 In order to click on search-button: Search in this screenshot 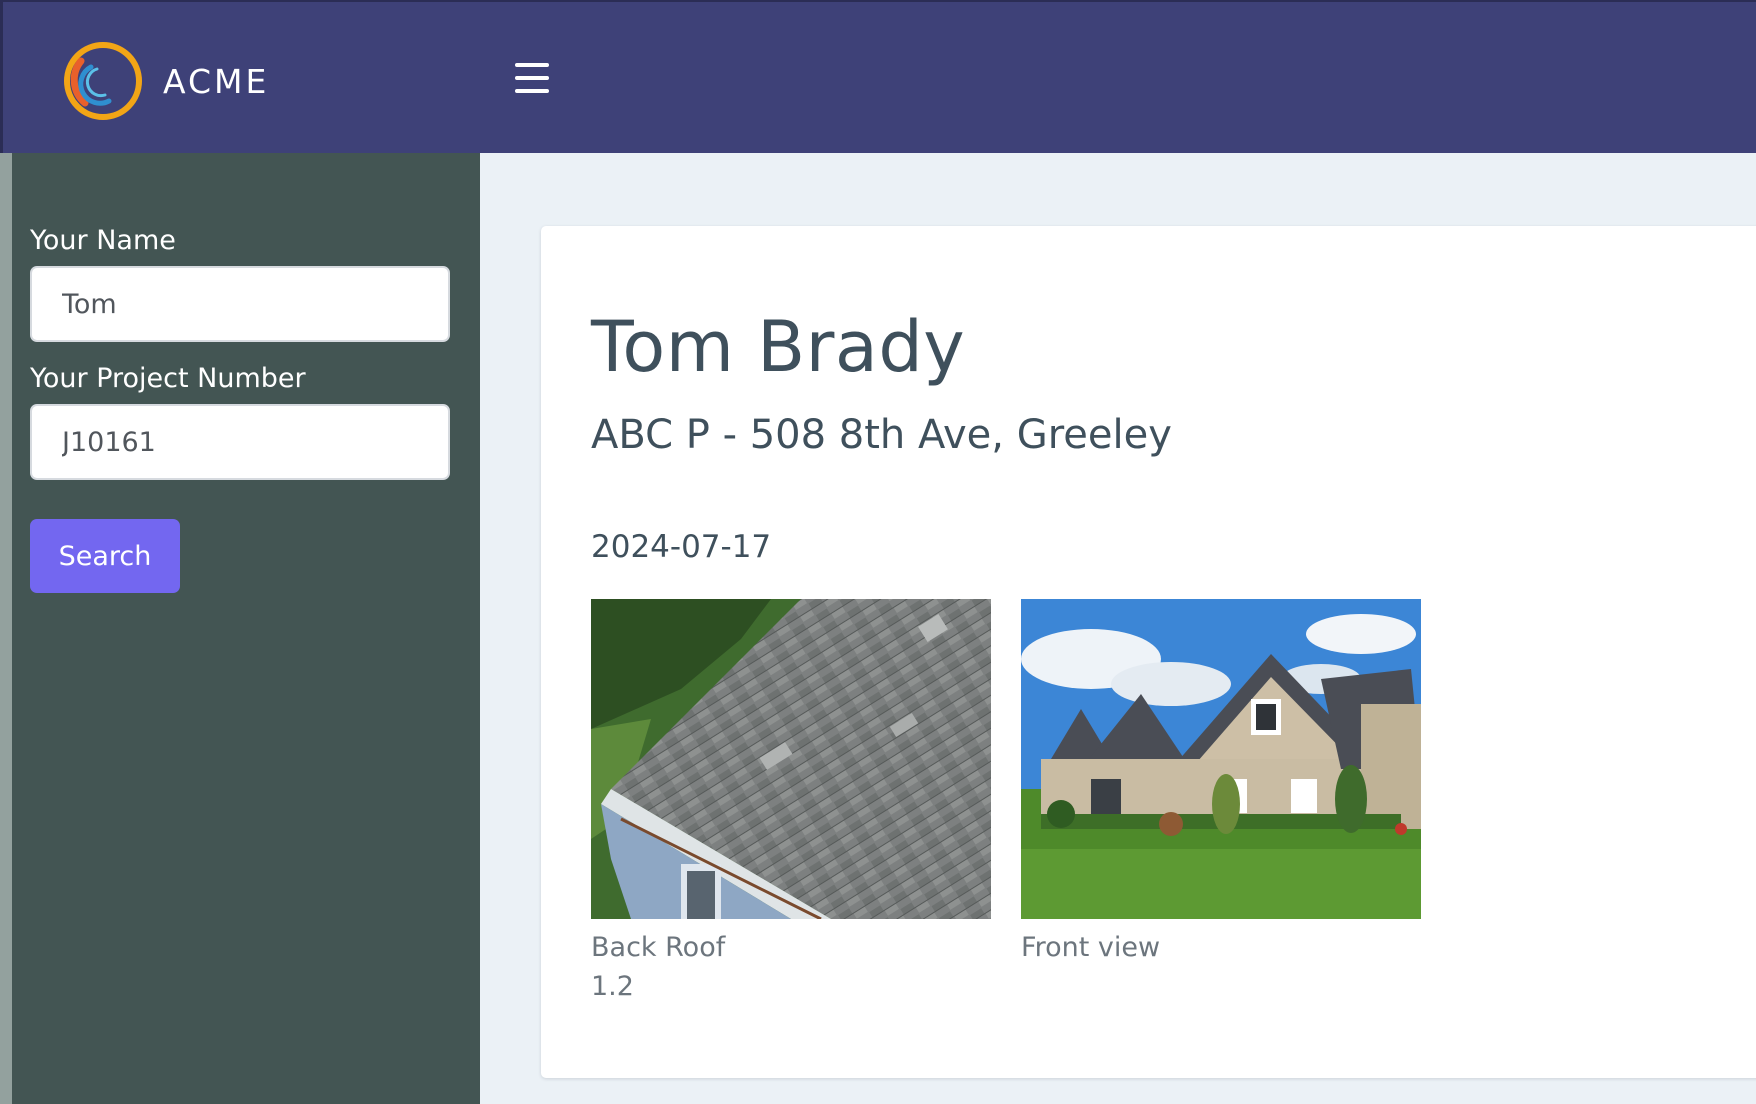, I will do `click(105, 556)`.